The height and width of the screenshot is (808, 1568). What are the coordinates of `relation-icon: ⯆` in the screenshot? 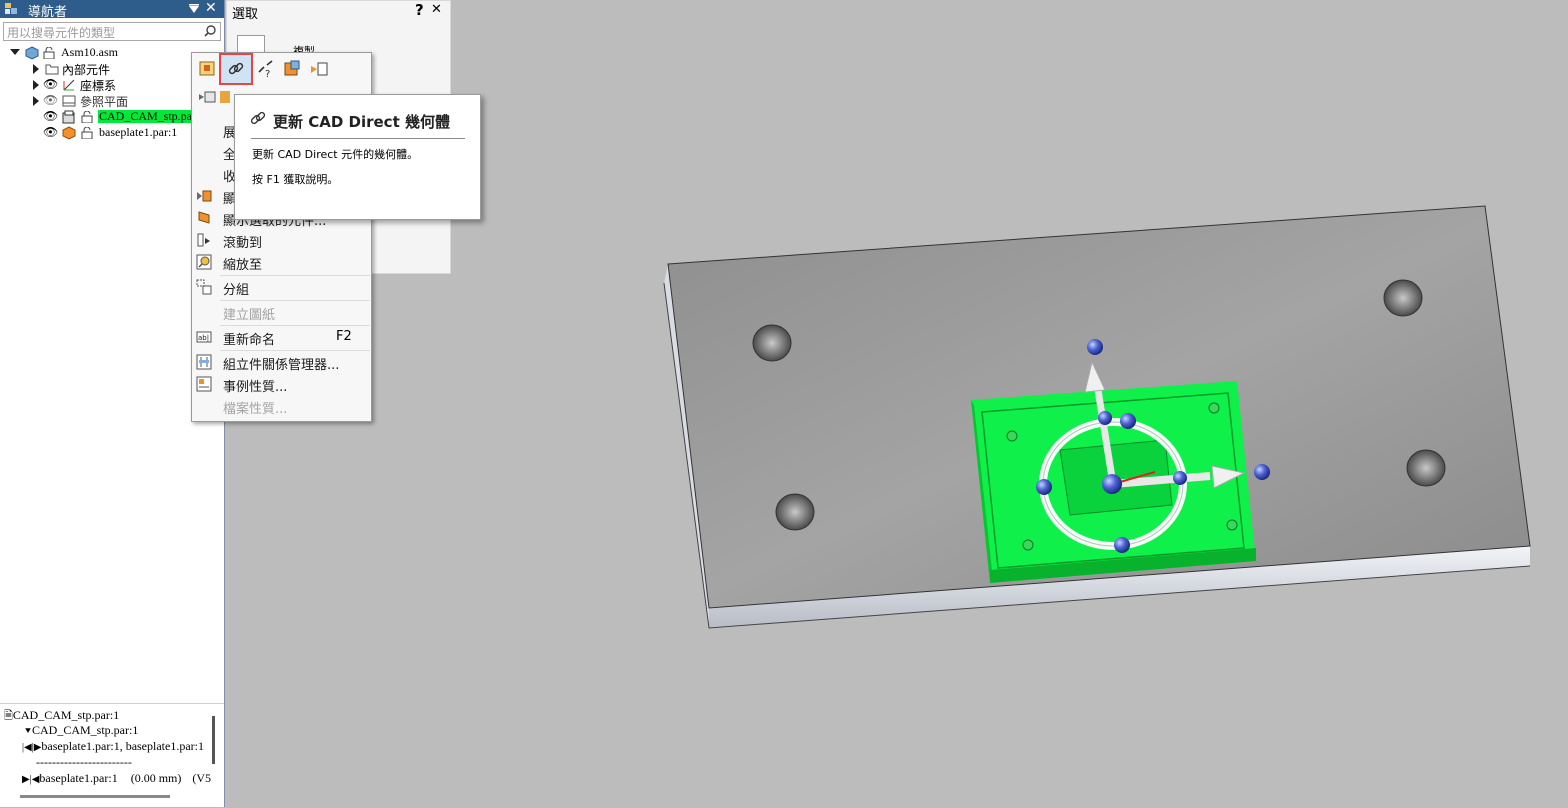 It's located at (28, 731).